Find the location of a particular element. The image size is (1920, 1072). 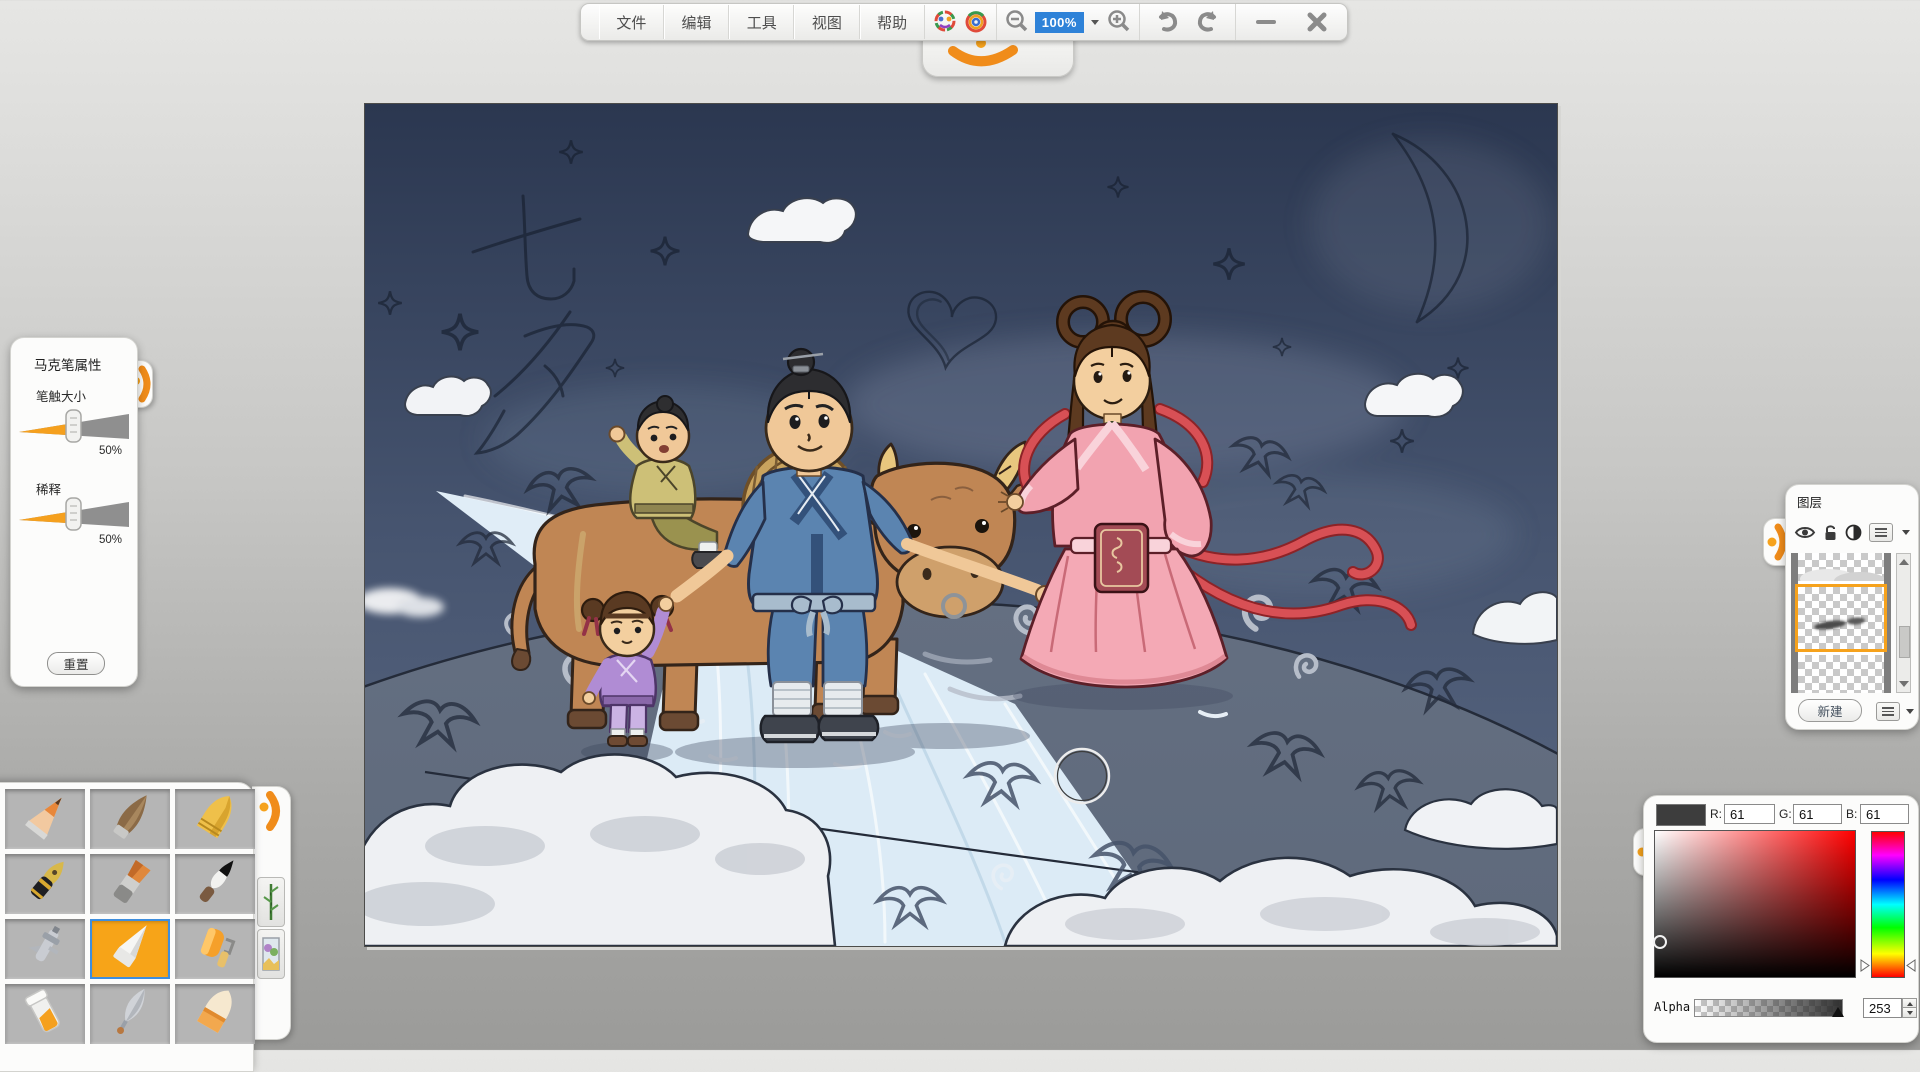

brush-size-value: 50% is located at coordinates (111, 451).